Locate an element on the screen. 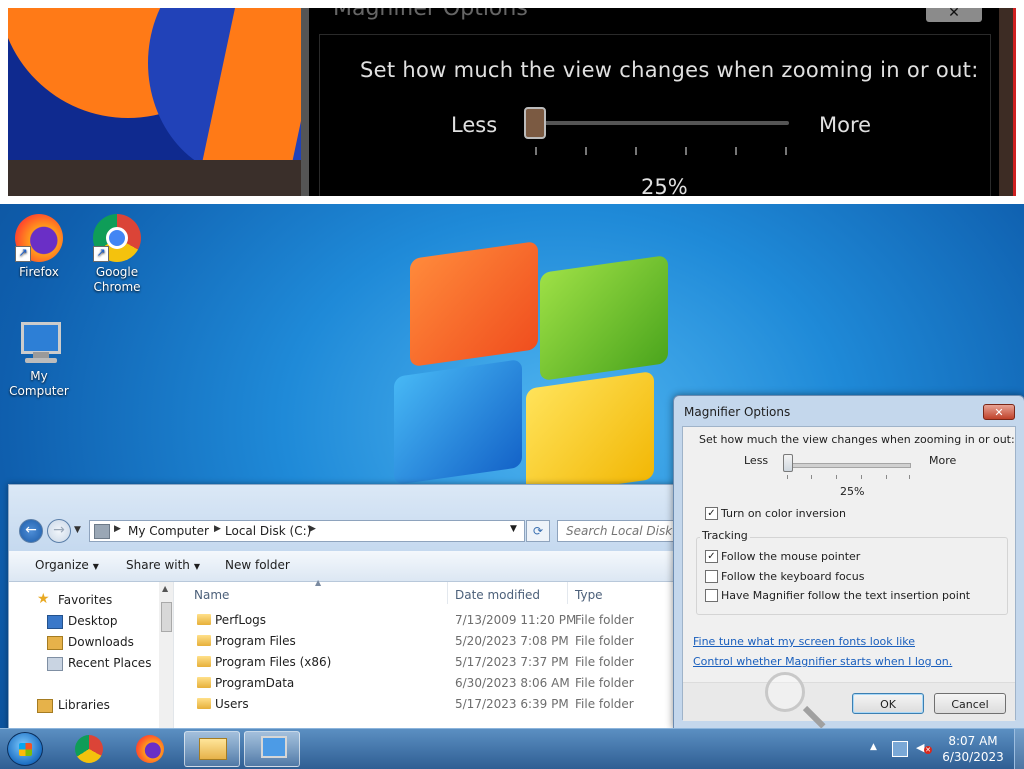 The width and height of the screenshot is (1024, 769). magnifier-icon is located at coordinates (274, 747).